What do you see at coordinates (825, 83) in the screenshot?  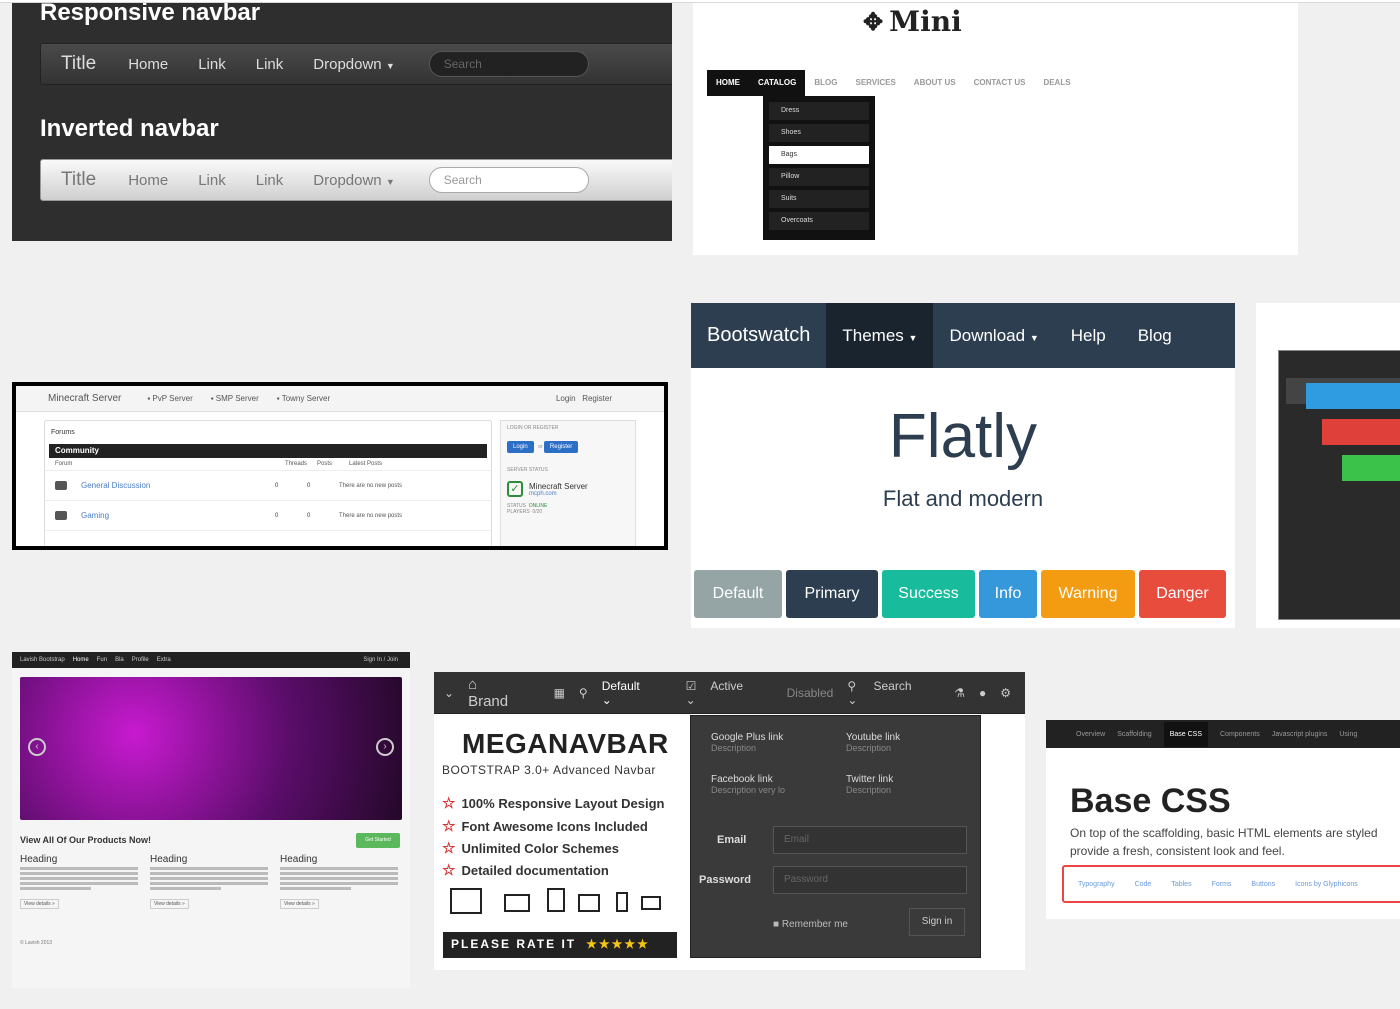 I see `nav-item: BLOG` at bounding box center [825, 83].